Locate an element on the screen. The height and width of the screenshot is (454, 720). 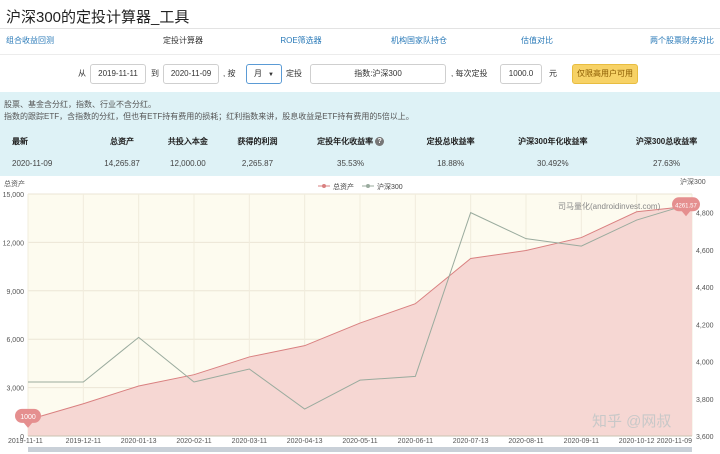
nav-divider is located at coordinates (360, 54).